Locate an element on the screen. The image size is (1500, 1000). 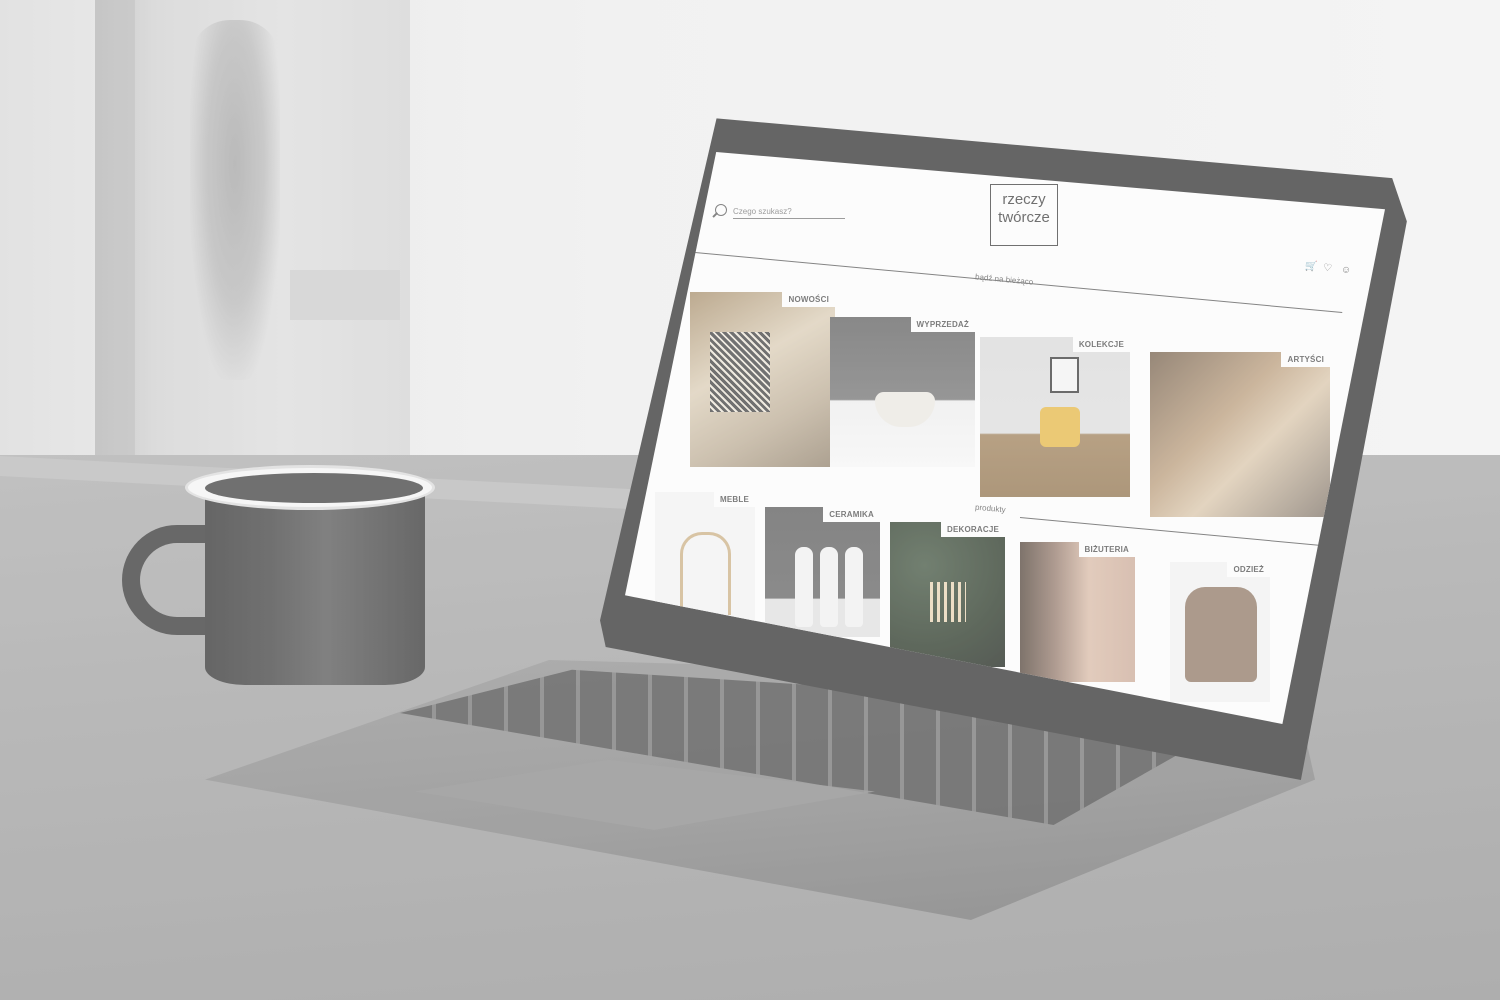
background-shelf is located at coordinates (345, 295).